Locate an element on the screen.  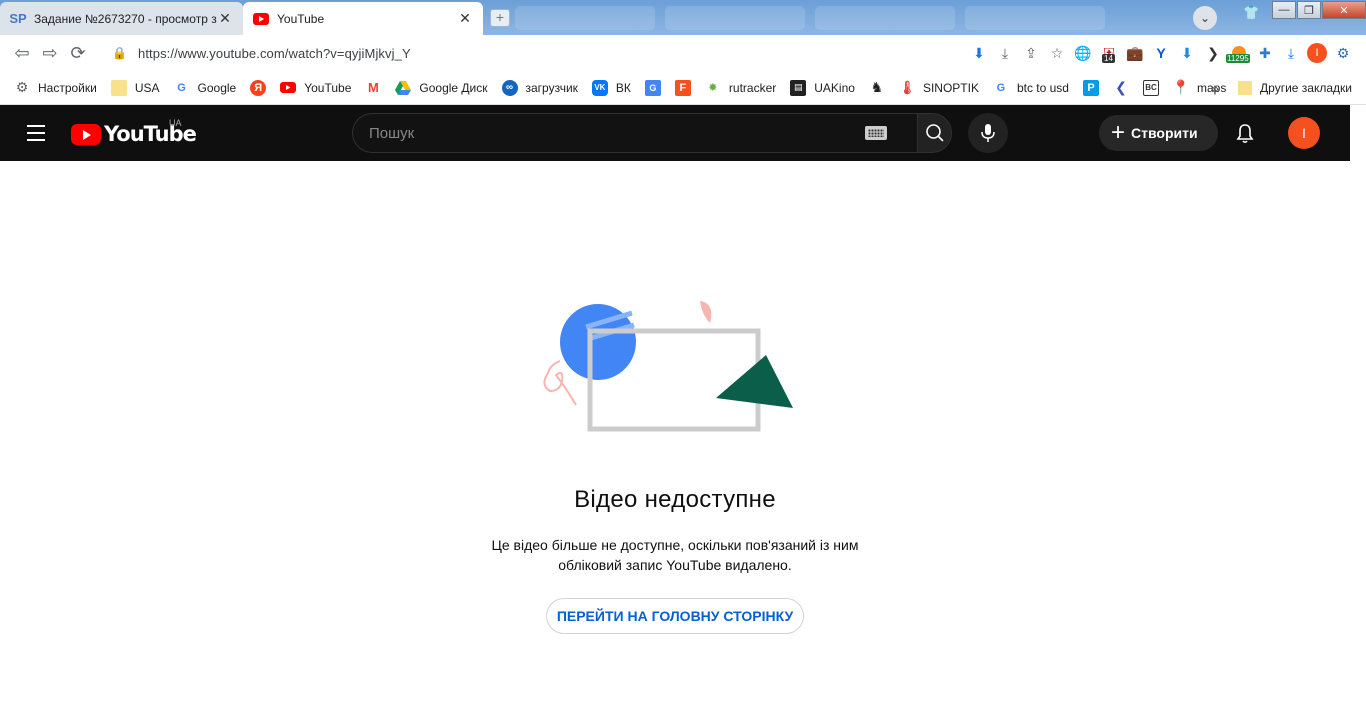
bookmark-vk: VK ВК is located at coordinates (611, 87).